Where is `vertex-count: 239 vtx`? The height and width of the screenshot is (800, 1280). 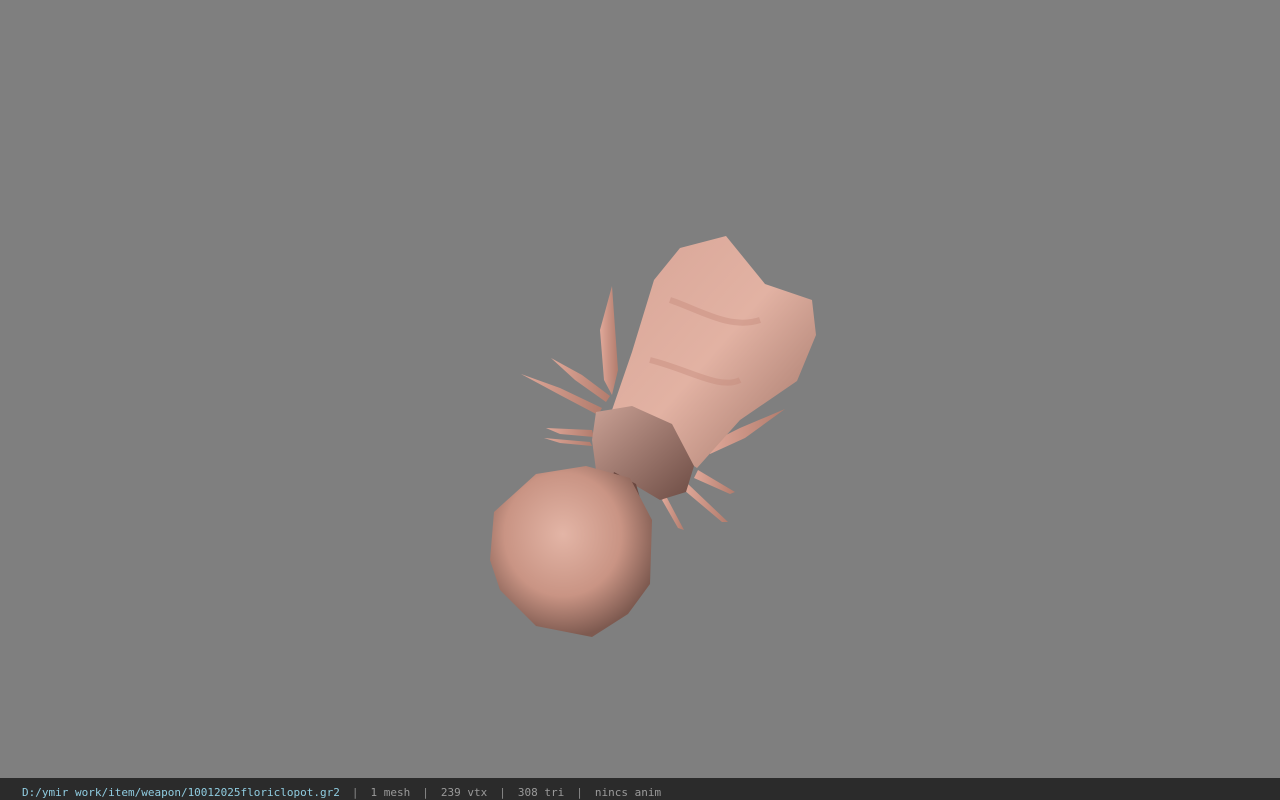 vertex-count: 239 vtx is located at coordinates (464, 792).